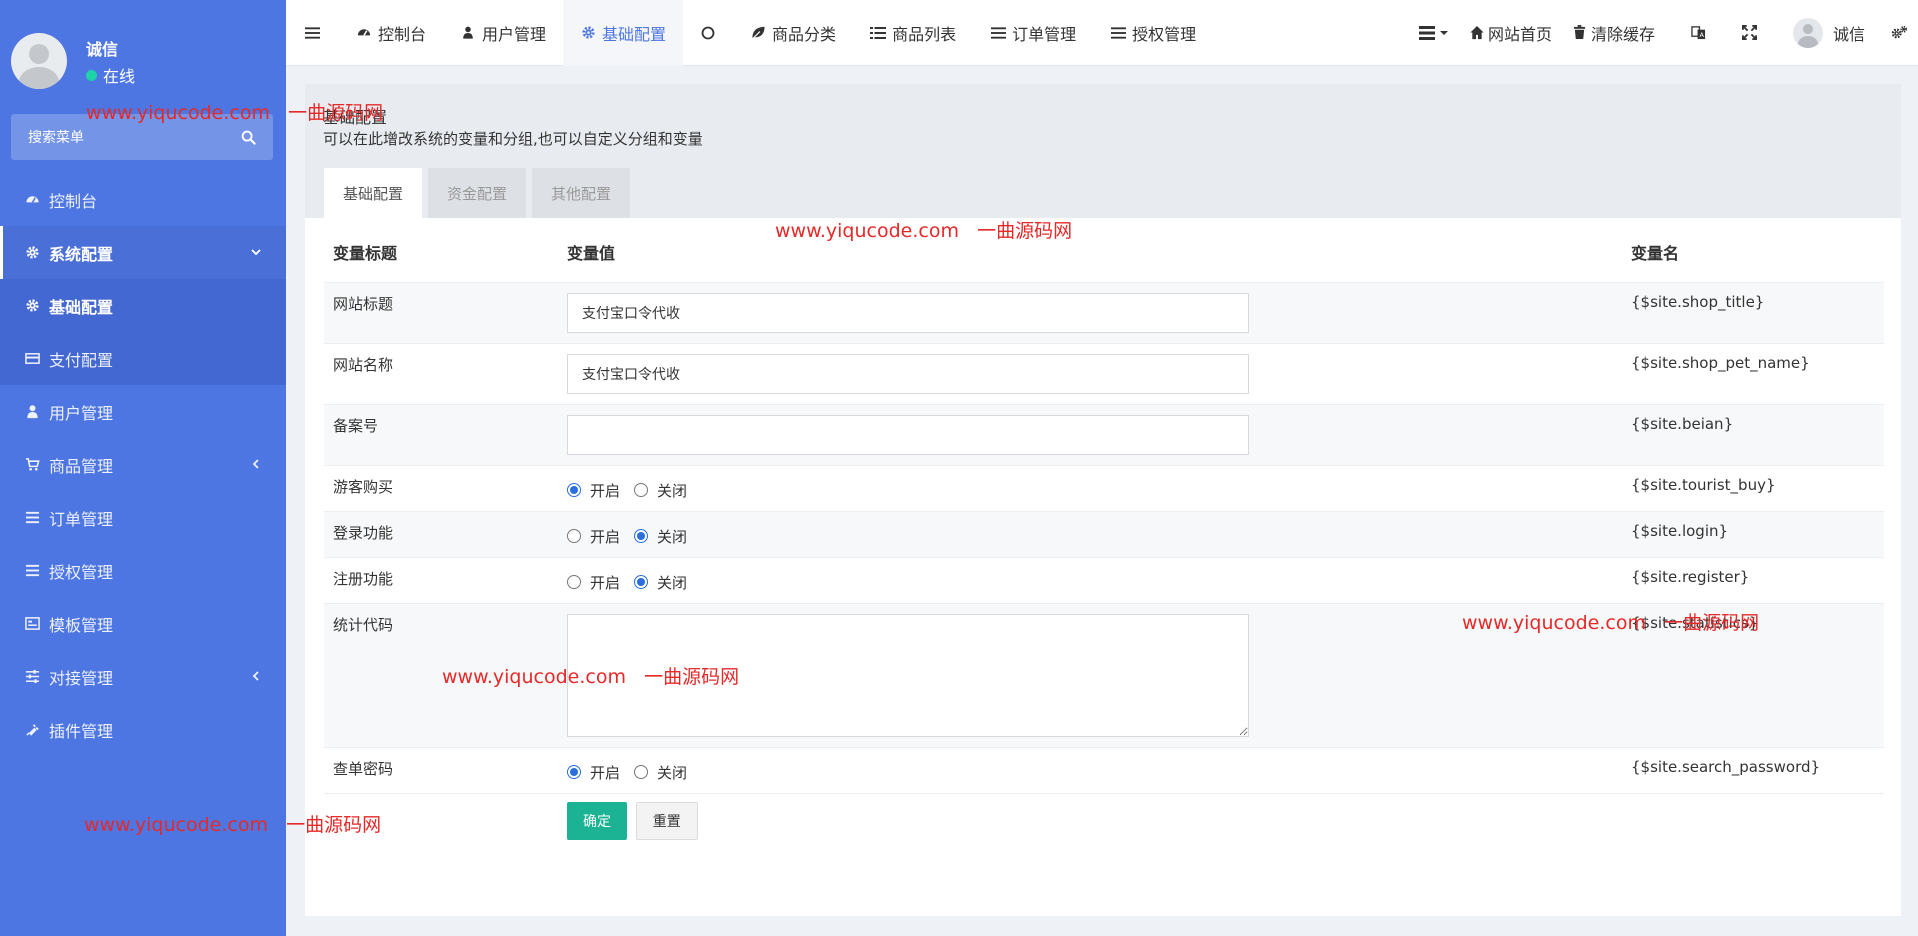 The image size is (1918, 936). Describe the element at coordinates (1753, 579) in the screenshot. I see `row-var: {$site.register}` at that location.